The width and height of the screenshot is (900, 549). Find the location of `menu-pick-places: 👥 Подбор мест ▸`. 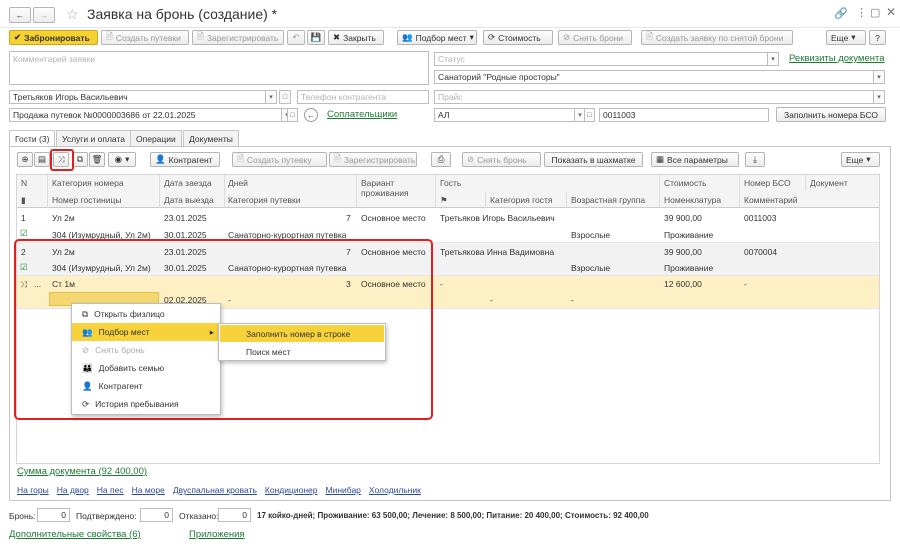

menu-pick-places: 👥 Подбор мест ▸ is located at coordinates (147, 332).